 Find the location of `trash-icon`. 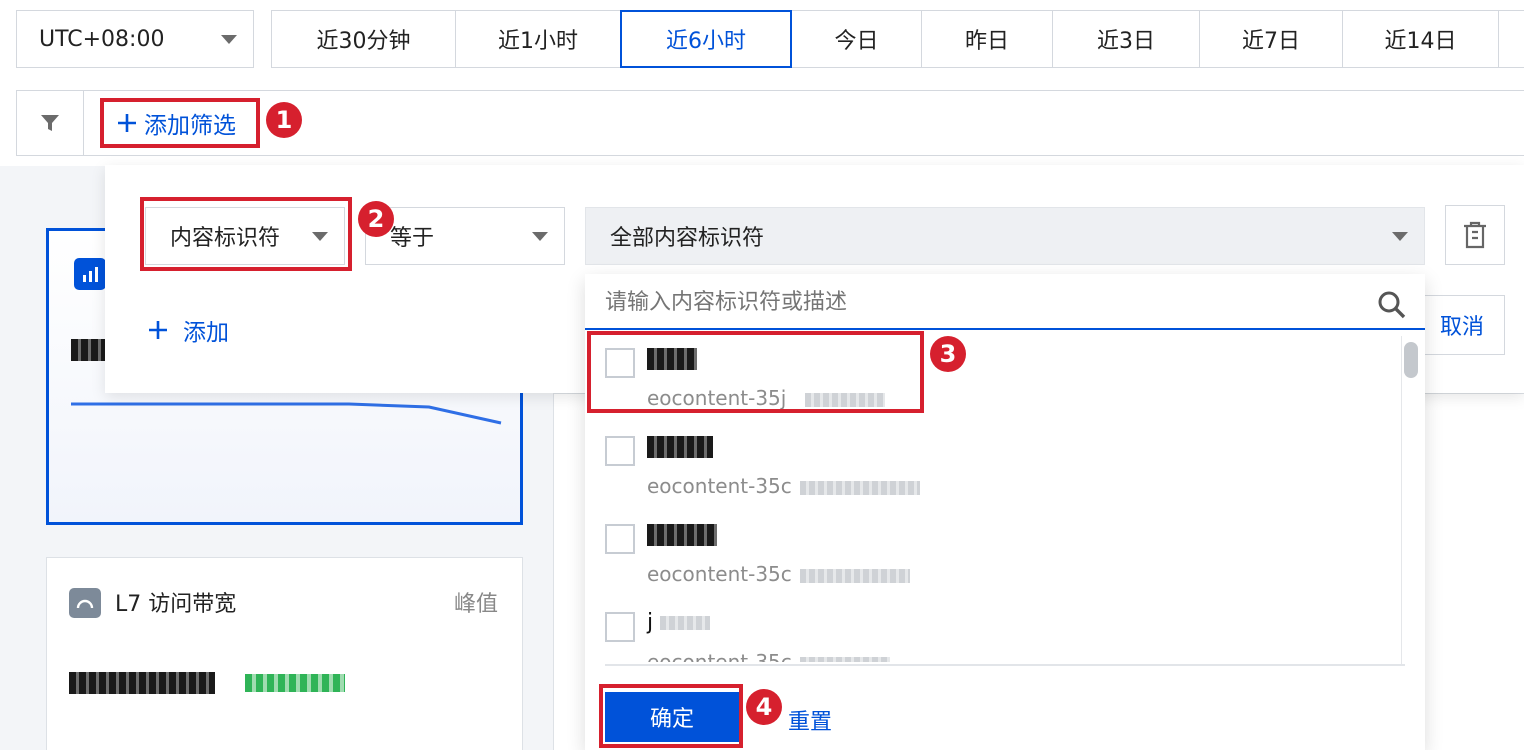

trash-icon is located at coordinates (1475, 235).